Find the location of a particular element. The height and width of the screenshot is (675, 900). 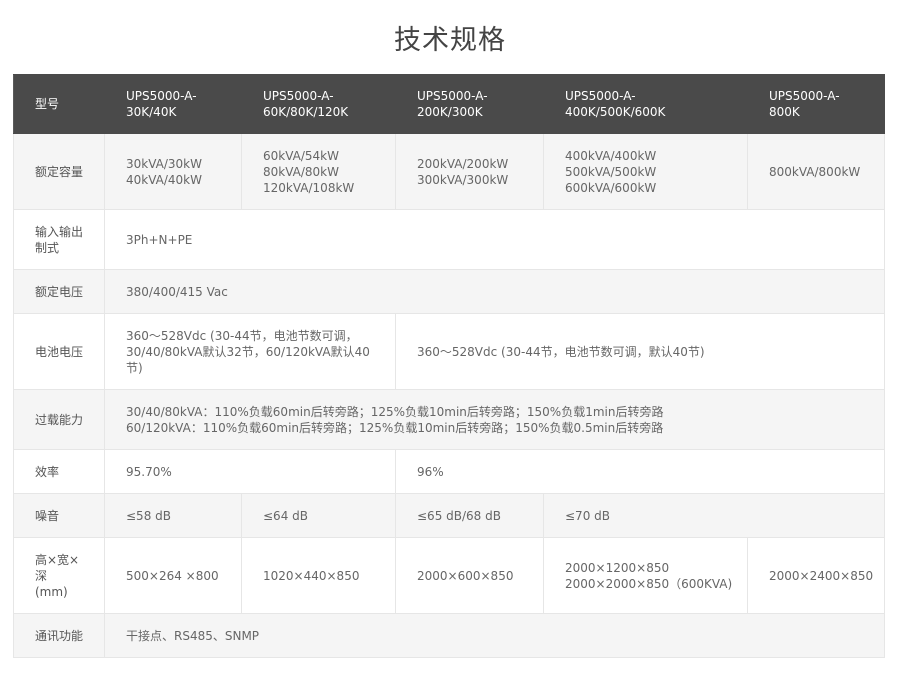

table-cell: 1020×440×850 is located at coordinates (318, 575).